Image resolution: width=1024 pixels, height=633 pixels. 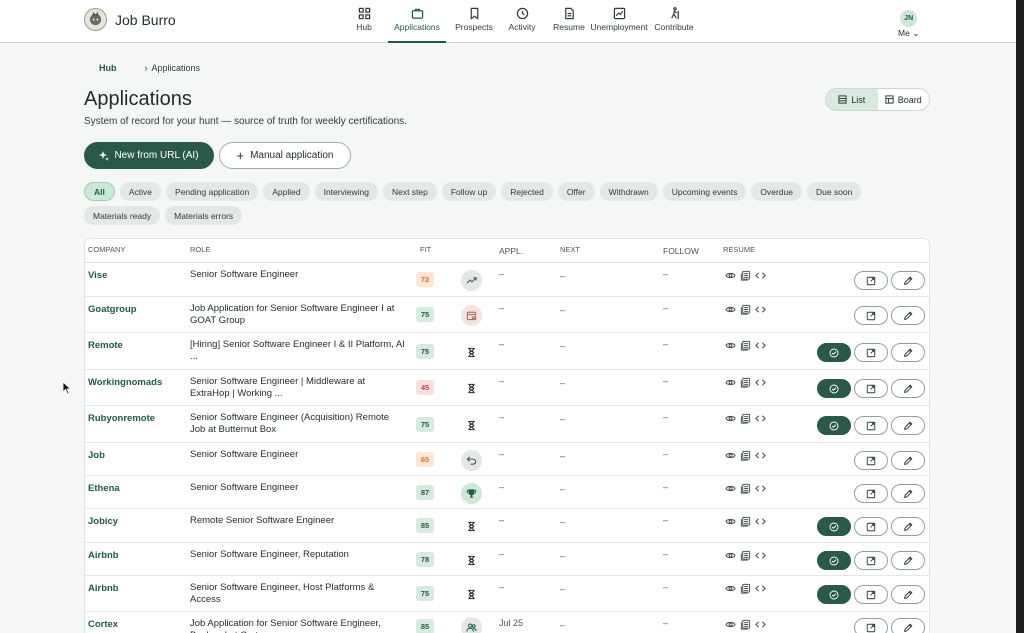 I want to click on filter-chip: Applied, so click(x=286, y=191).